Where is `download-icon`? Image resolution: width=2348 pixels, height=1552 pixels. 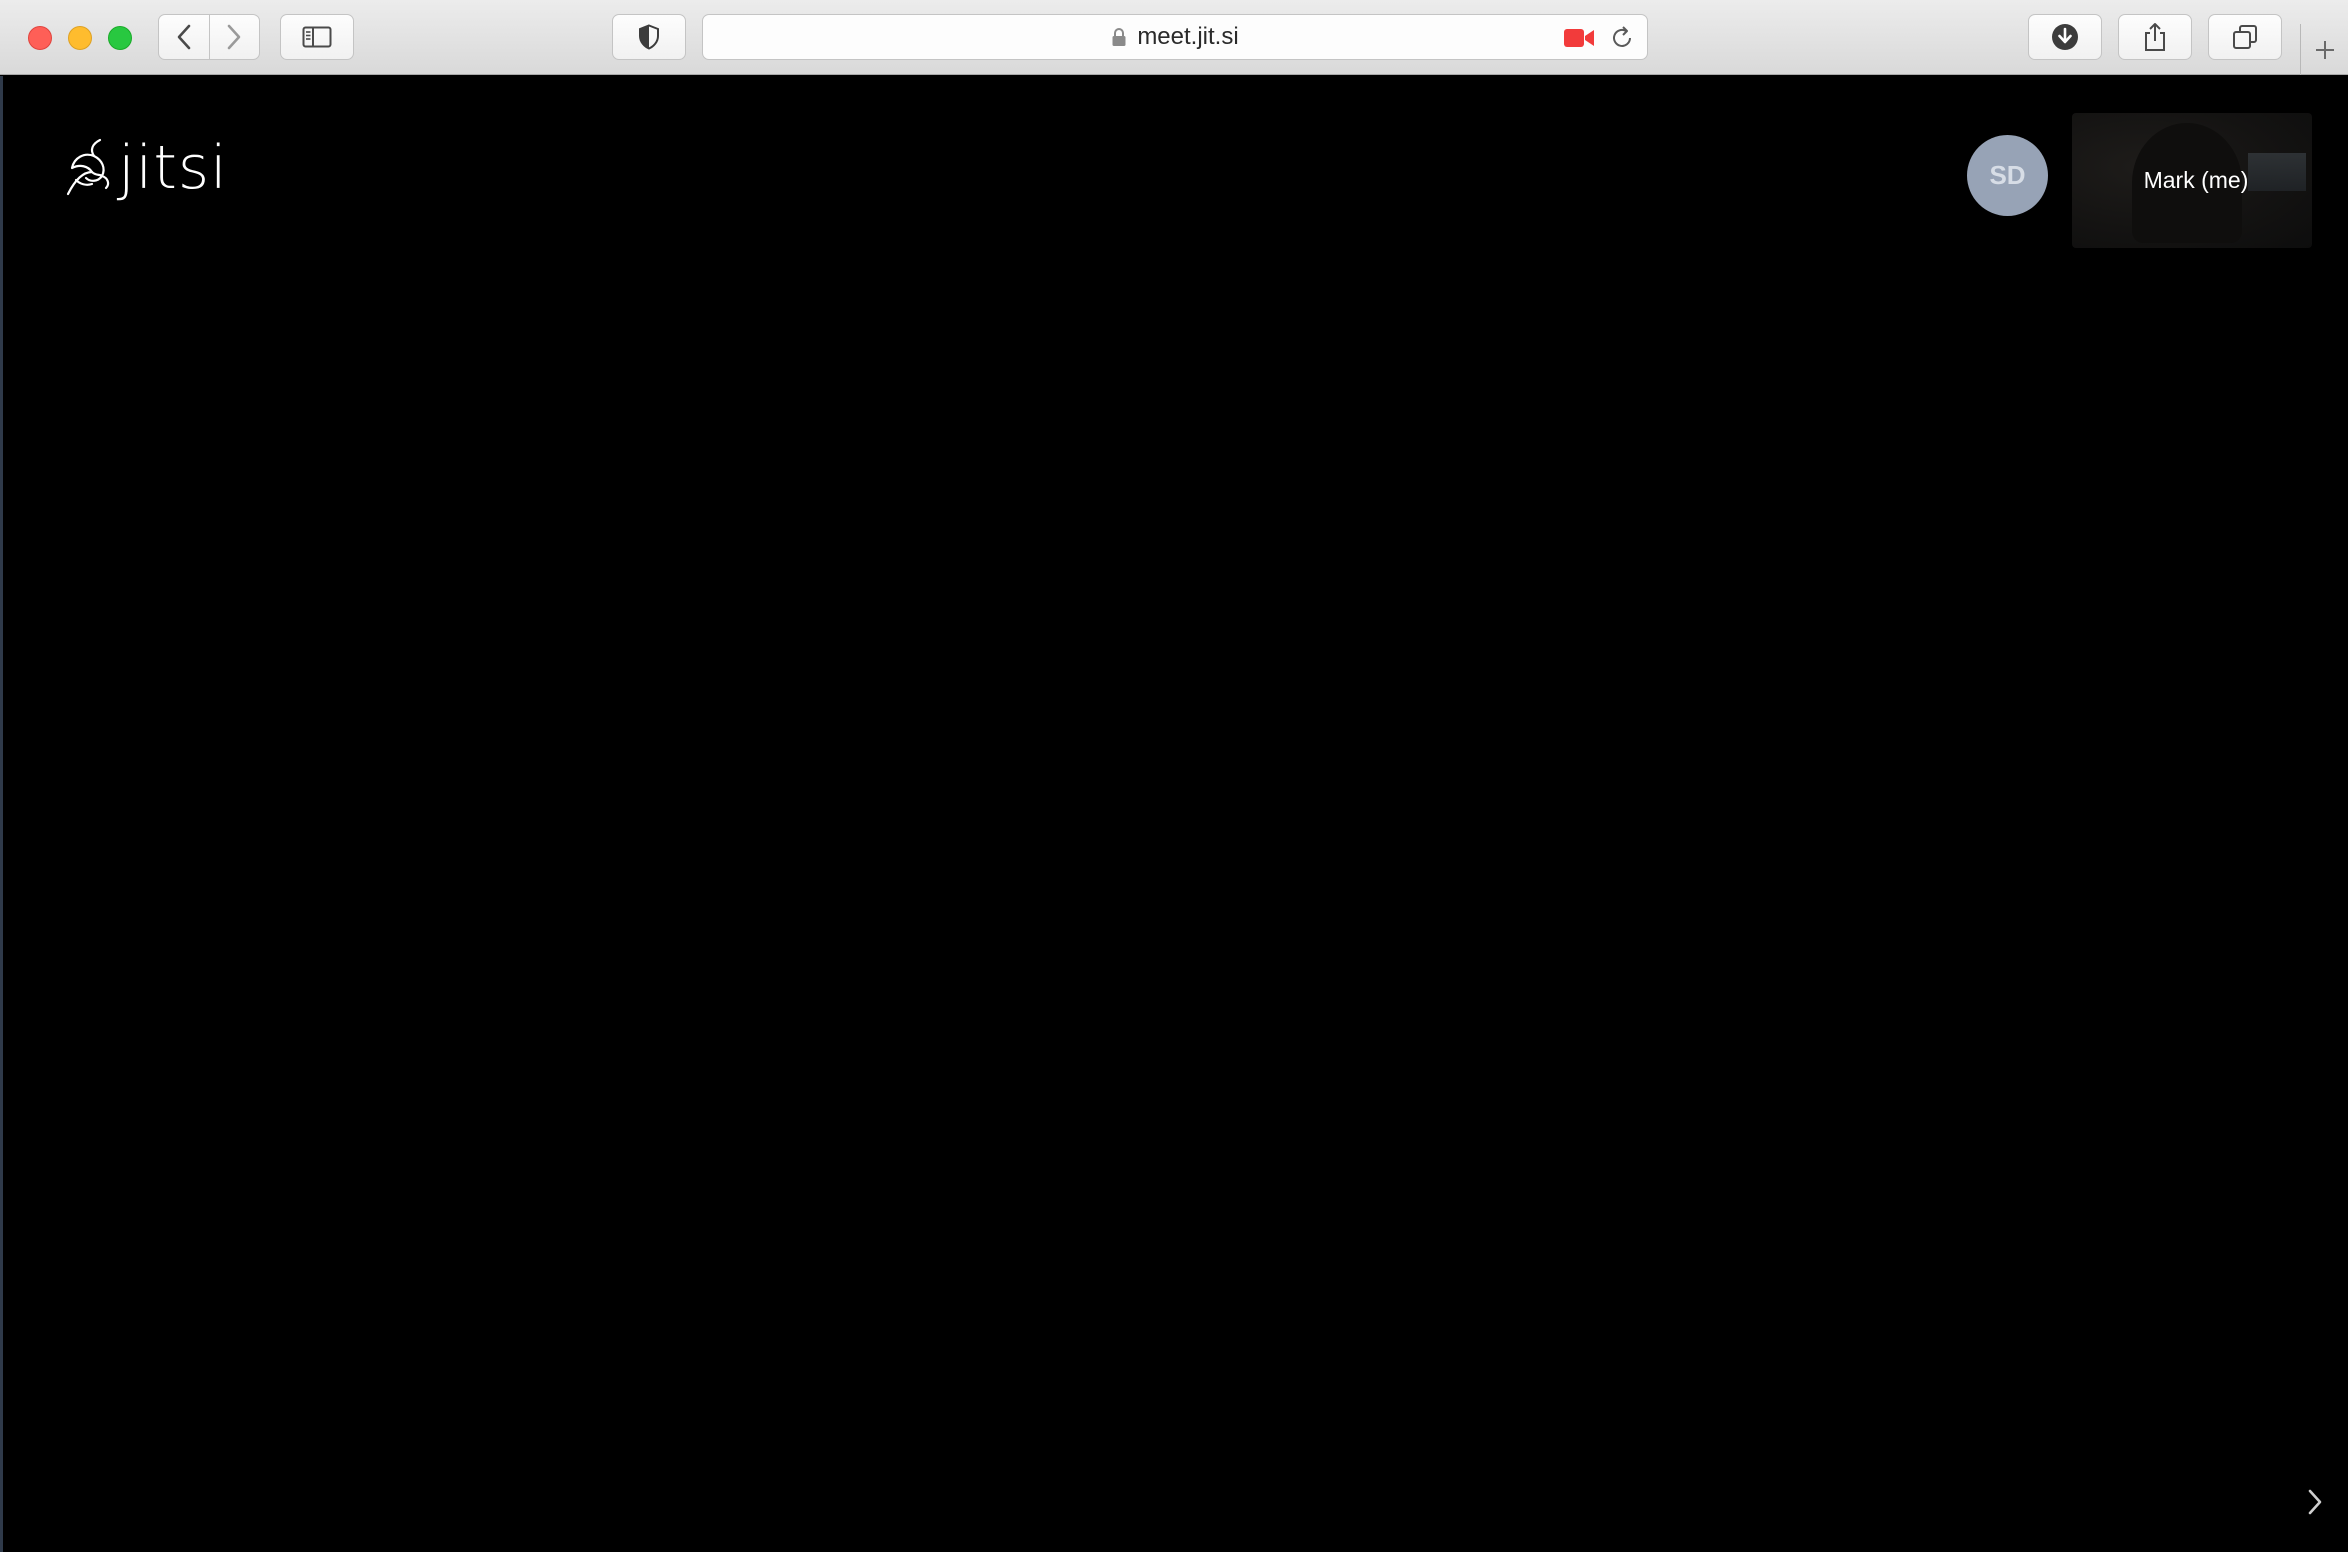 download-icon is located at coordinates (2065, 37).